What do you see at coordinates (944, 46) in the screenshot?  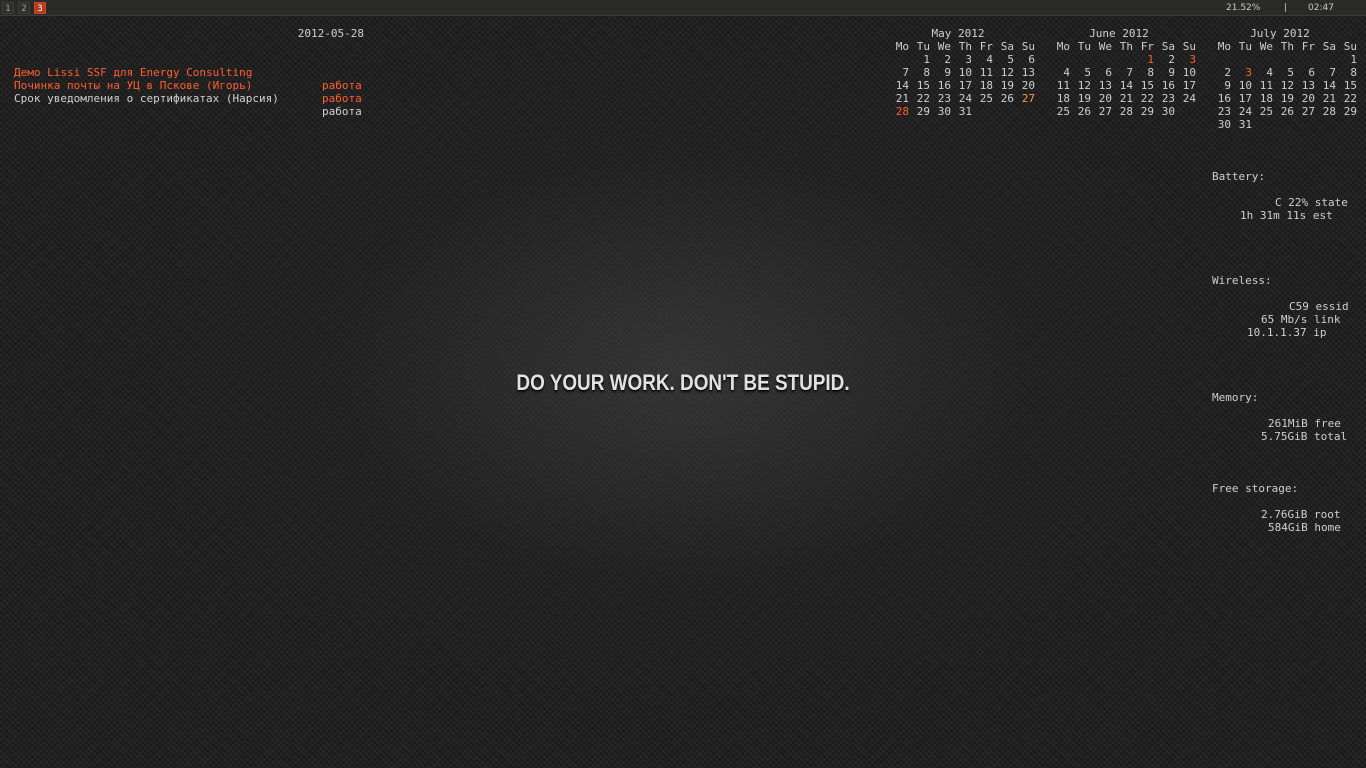 I see `weekday-label: We` at bounding box center [944, 46].